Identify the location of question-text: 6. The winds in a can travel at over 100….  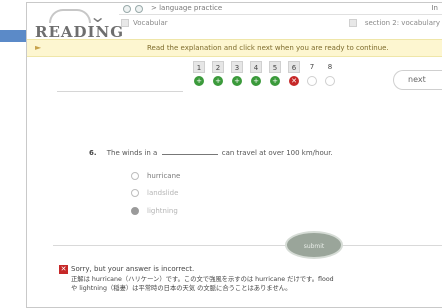
(211, 153).